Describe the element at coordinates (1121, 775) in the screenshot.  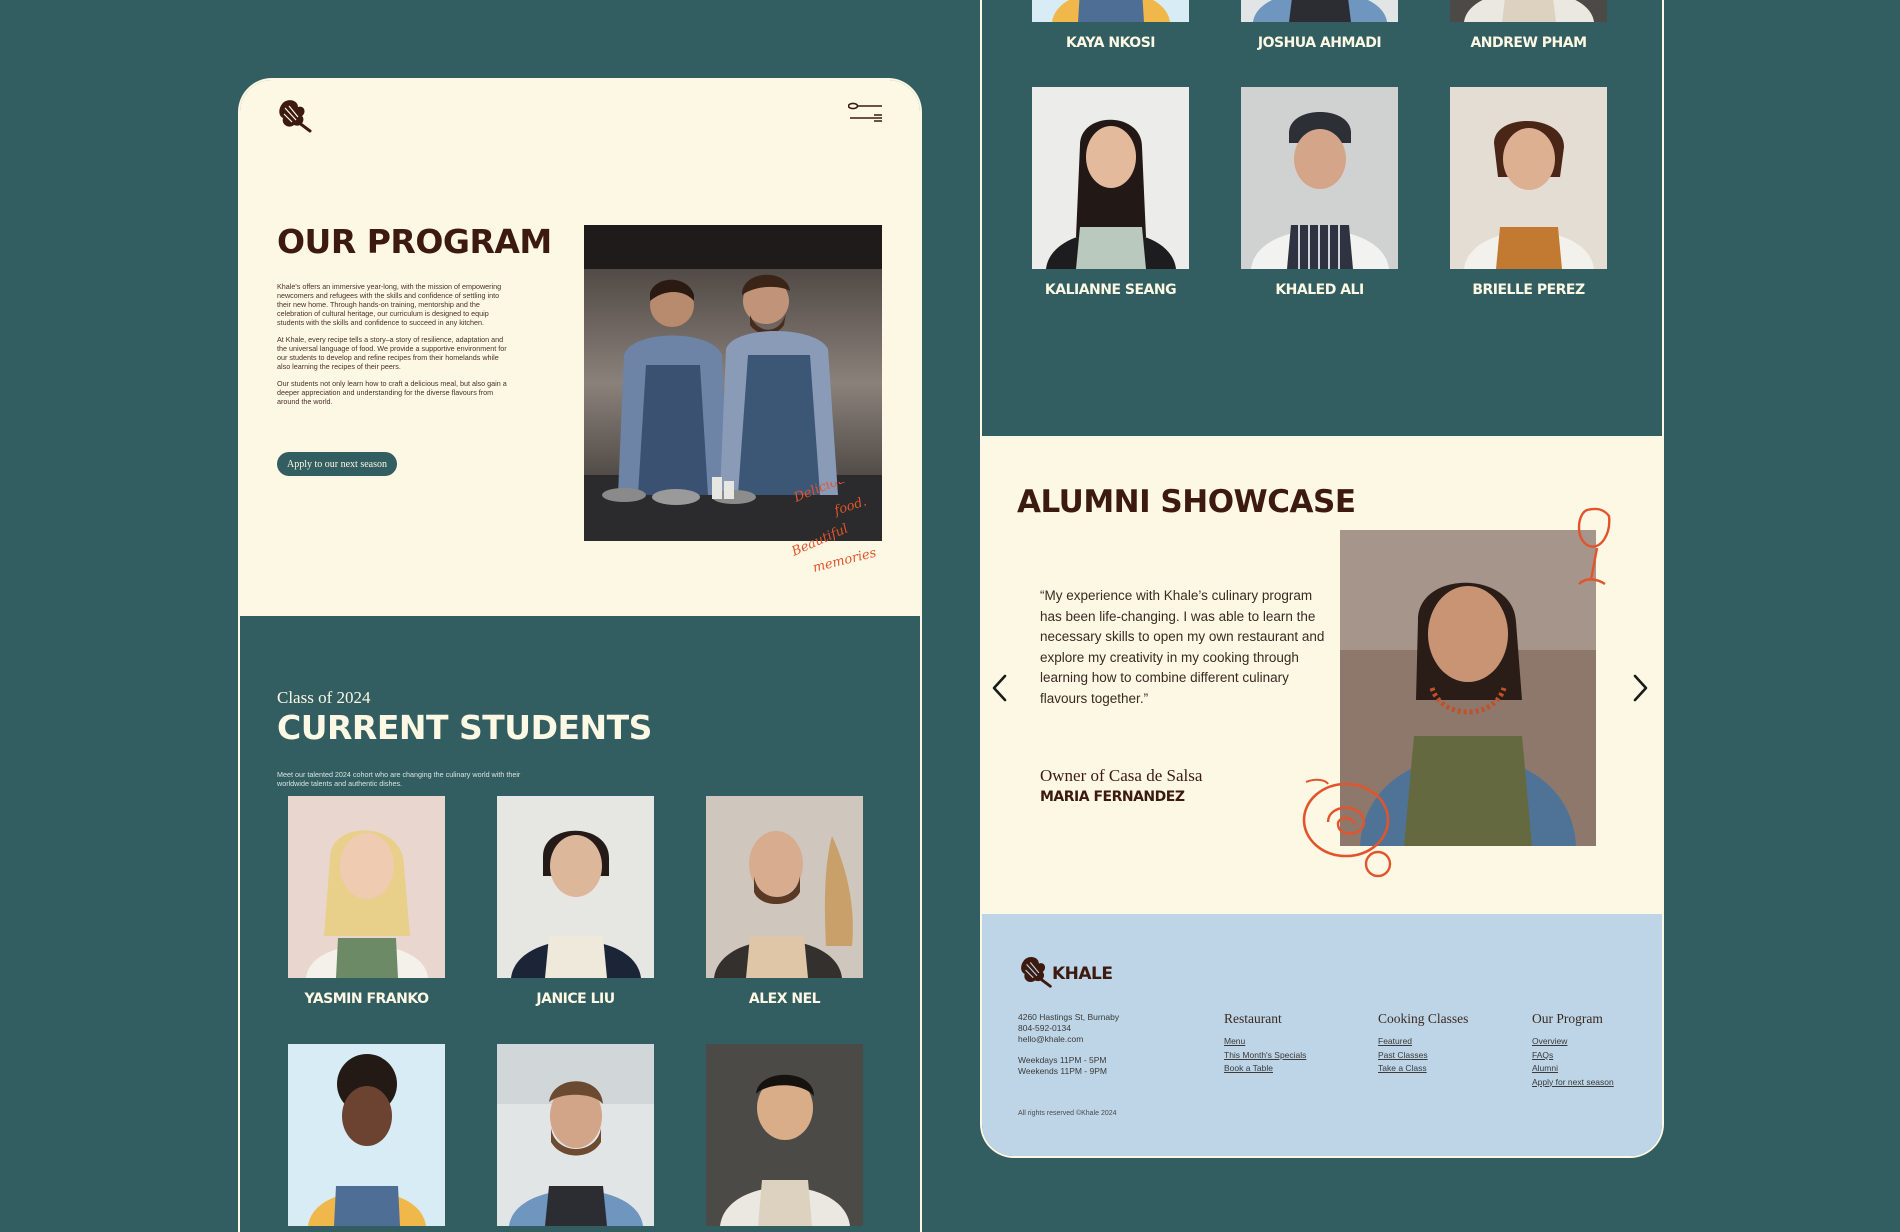
I see `alumni-role: Owner of Casa de Salsa` at that location.